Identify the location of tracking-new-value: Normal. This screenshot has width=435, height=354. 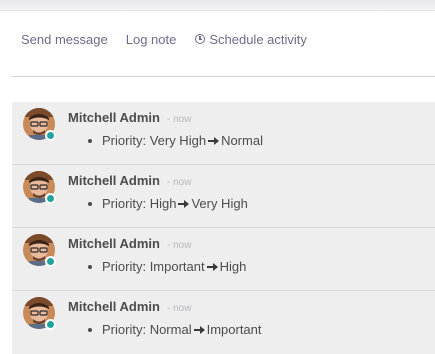
(242, 140).